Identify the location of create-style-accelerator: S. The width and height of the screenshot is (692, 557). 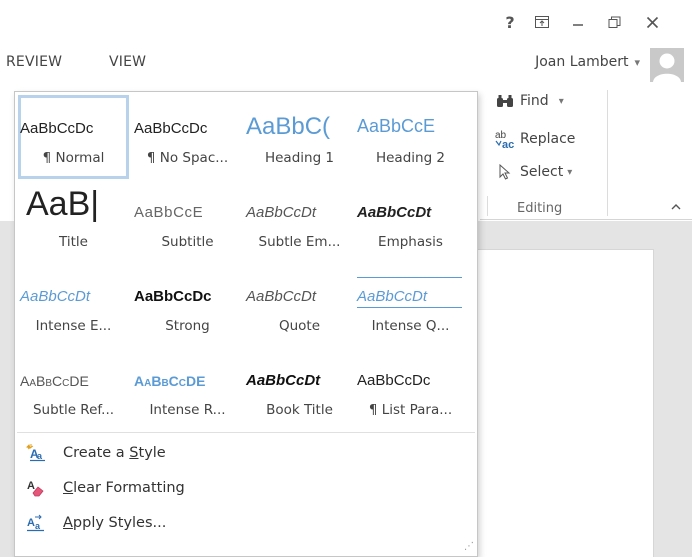
(134, 453).